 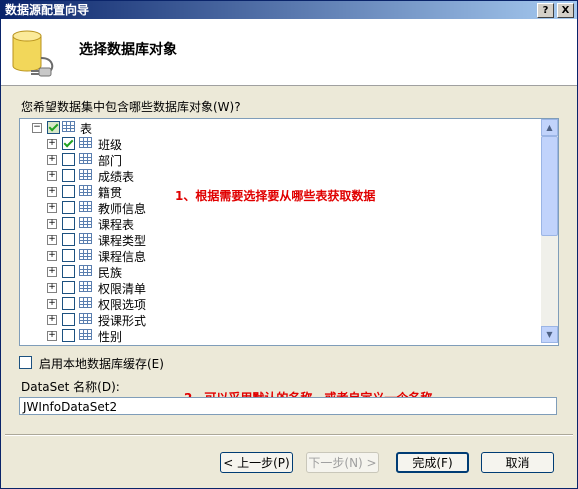 I want to click on collapse-icon: −, so click(x=37, y=128).